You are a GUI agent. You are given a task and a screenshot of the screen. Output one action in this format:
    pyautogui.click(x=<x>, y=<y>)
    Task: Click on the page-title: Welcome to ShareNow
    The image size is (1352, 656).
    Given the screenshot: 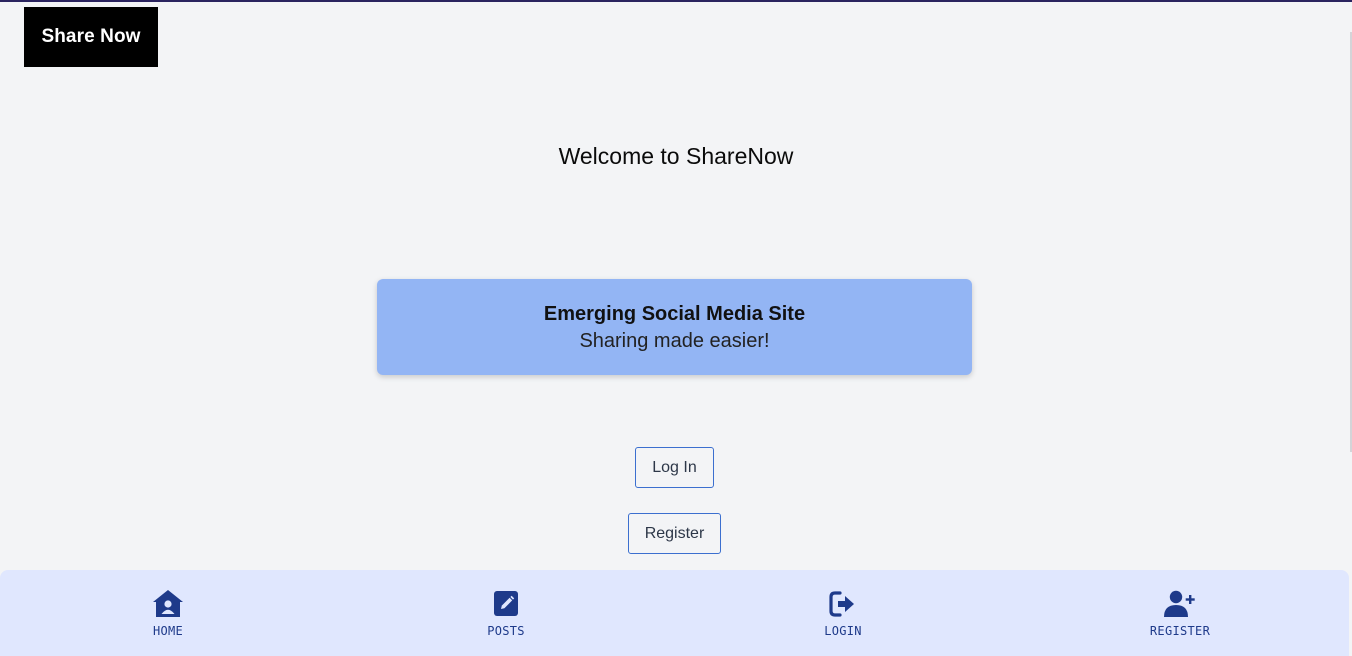 What is the action you would take?
    pyautogui.click(x=676, y=156)
    